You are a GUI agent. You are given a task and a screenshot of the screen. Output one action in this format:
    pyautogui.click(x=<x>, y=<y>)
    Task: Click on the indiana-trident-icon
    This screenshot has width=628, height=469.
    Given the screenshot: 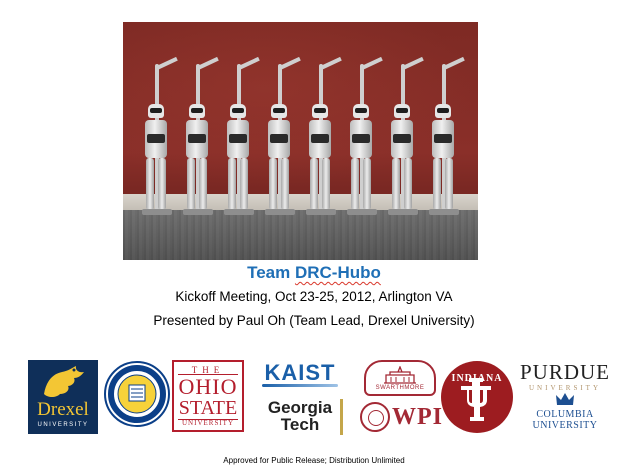 What is the action you would take?
    pyautogui.click(x=477, y=397)
    